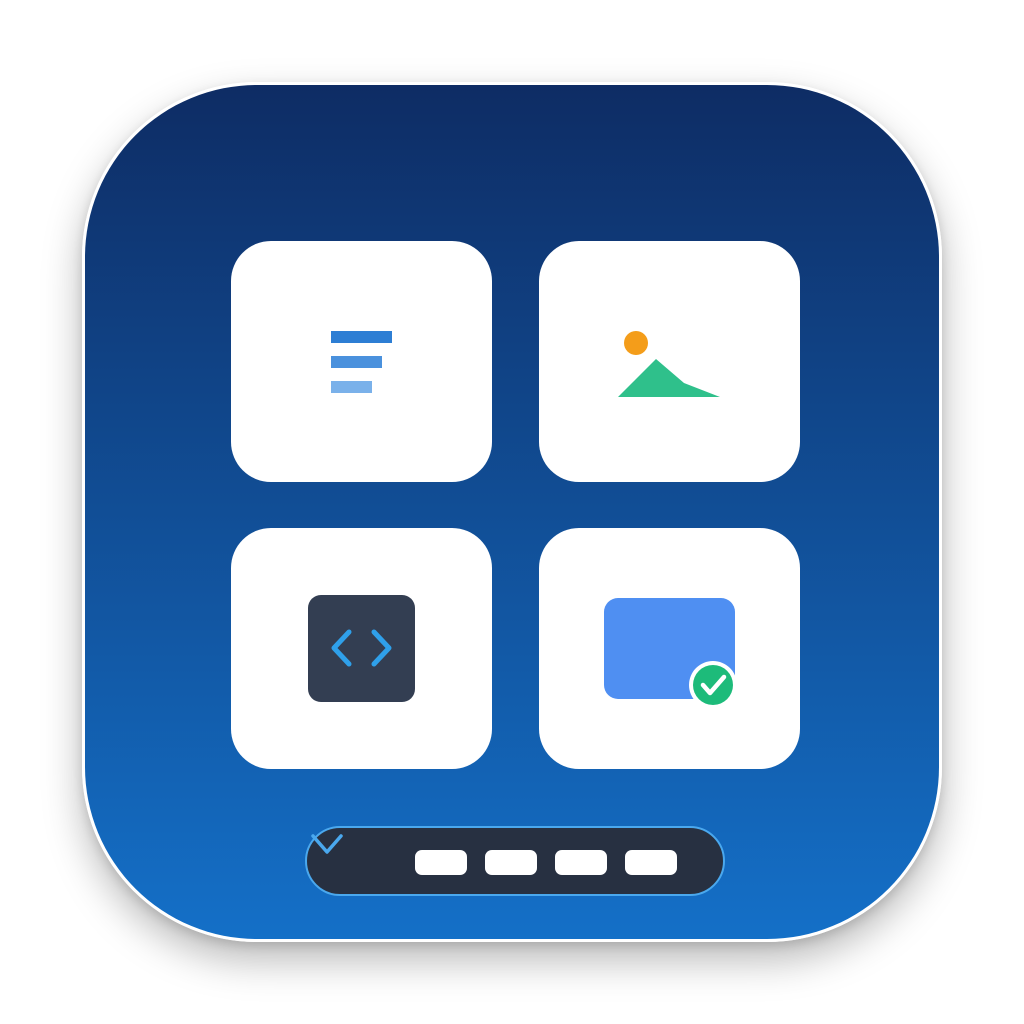 This screenshot has width=1024, height=1024. Describe the element at coordinates (636, 343) in the screenshot. I see `sun-icon` at that location.